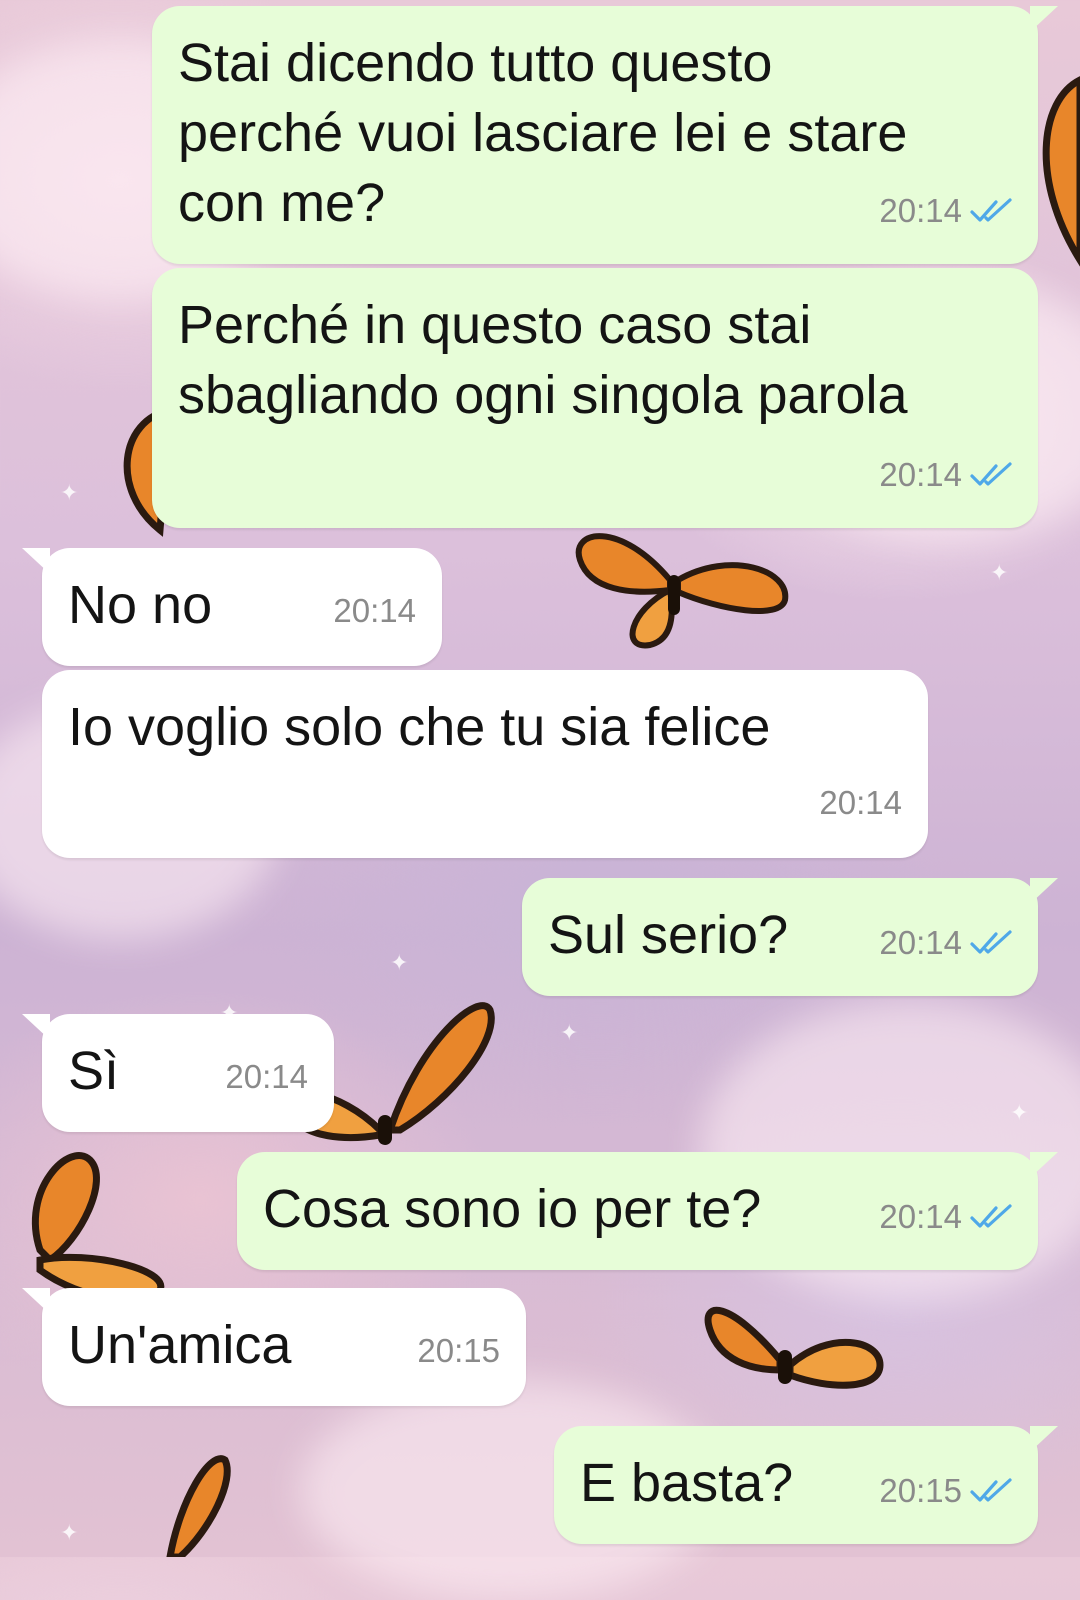  What do you see at coordinates (790, 937) in the screenshot?
I see `outgoing-message: Sul serio? 20:14` at bounding box center [790, 937].